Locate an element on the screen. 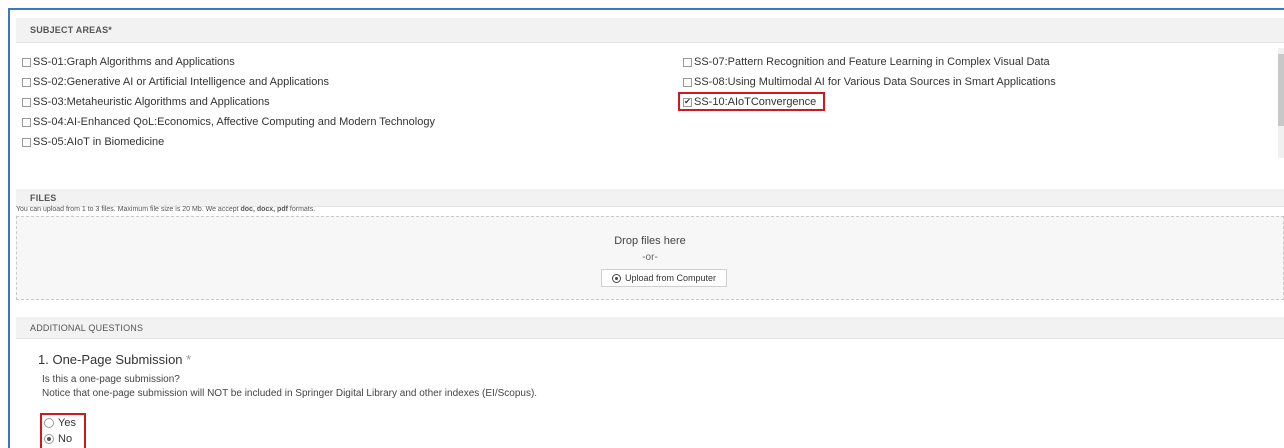 The height and width of the screenshot is (448, 1284). subject-item-ss01: SS-01:Graph Algorithms and Applications is located at coordinates (128, 62).